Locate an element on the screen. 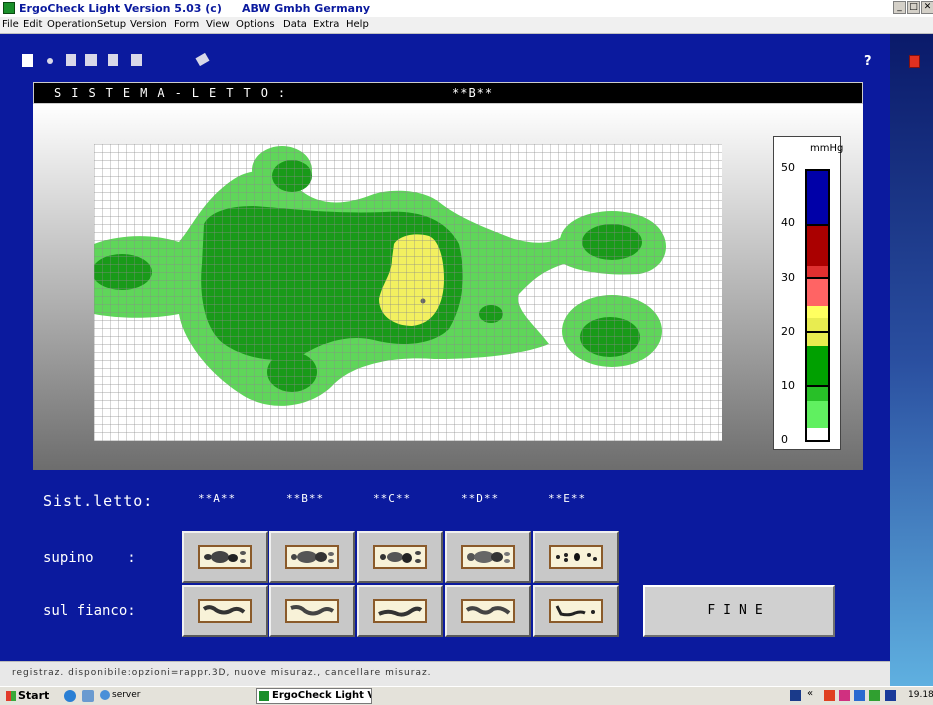 The image size is (933, 705). scale-label-10: 10 is located at coordinates (788, 385).